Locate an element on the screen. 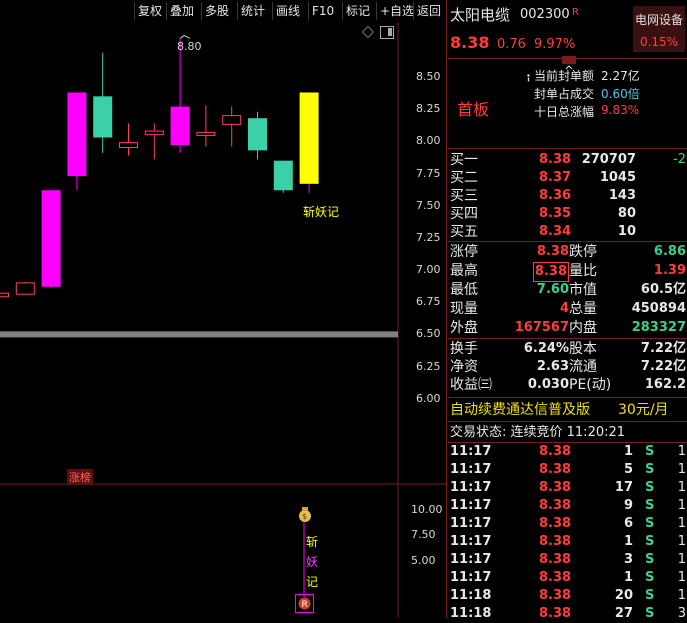 This screenshot has height=623, width=687. price-change-pct: 9.97% is located at coordinates (555, 44).